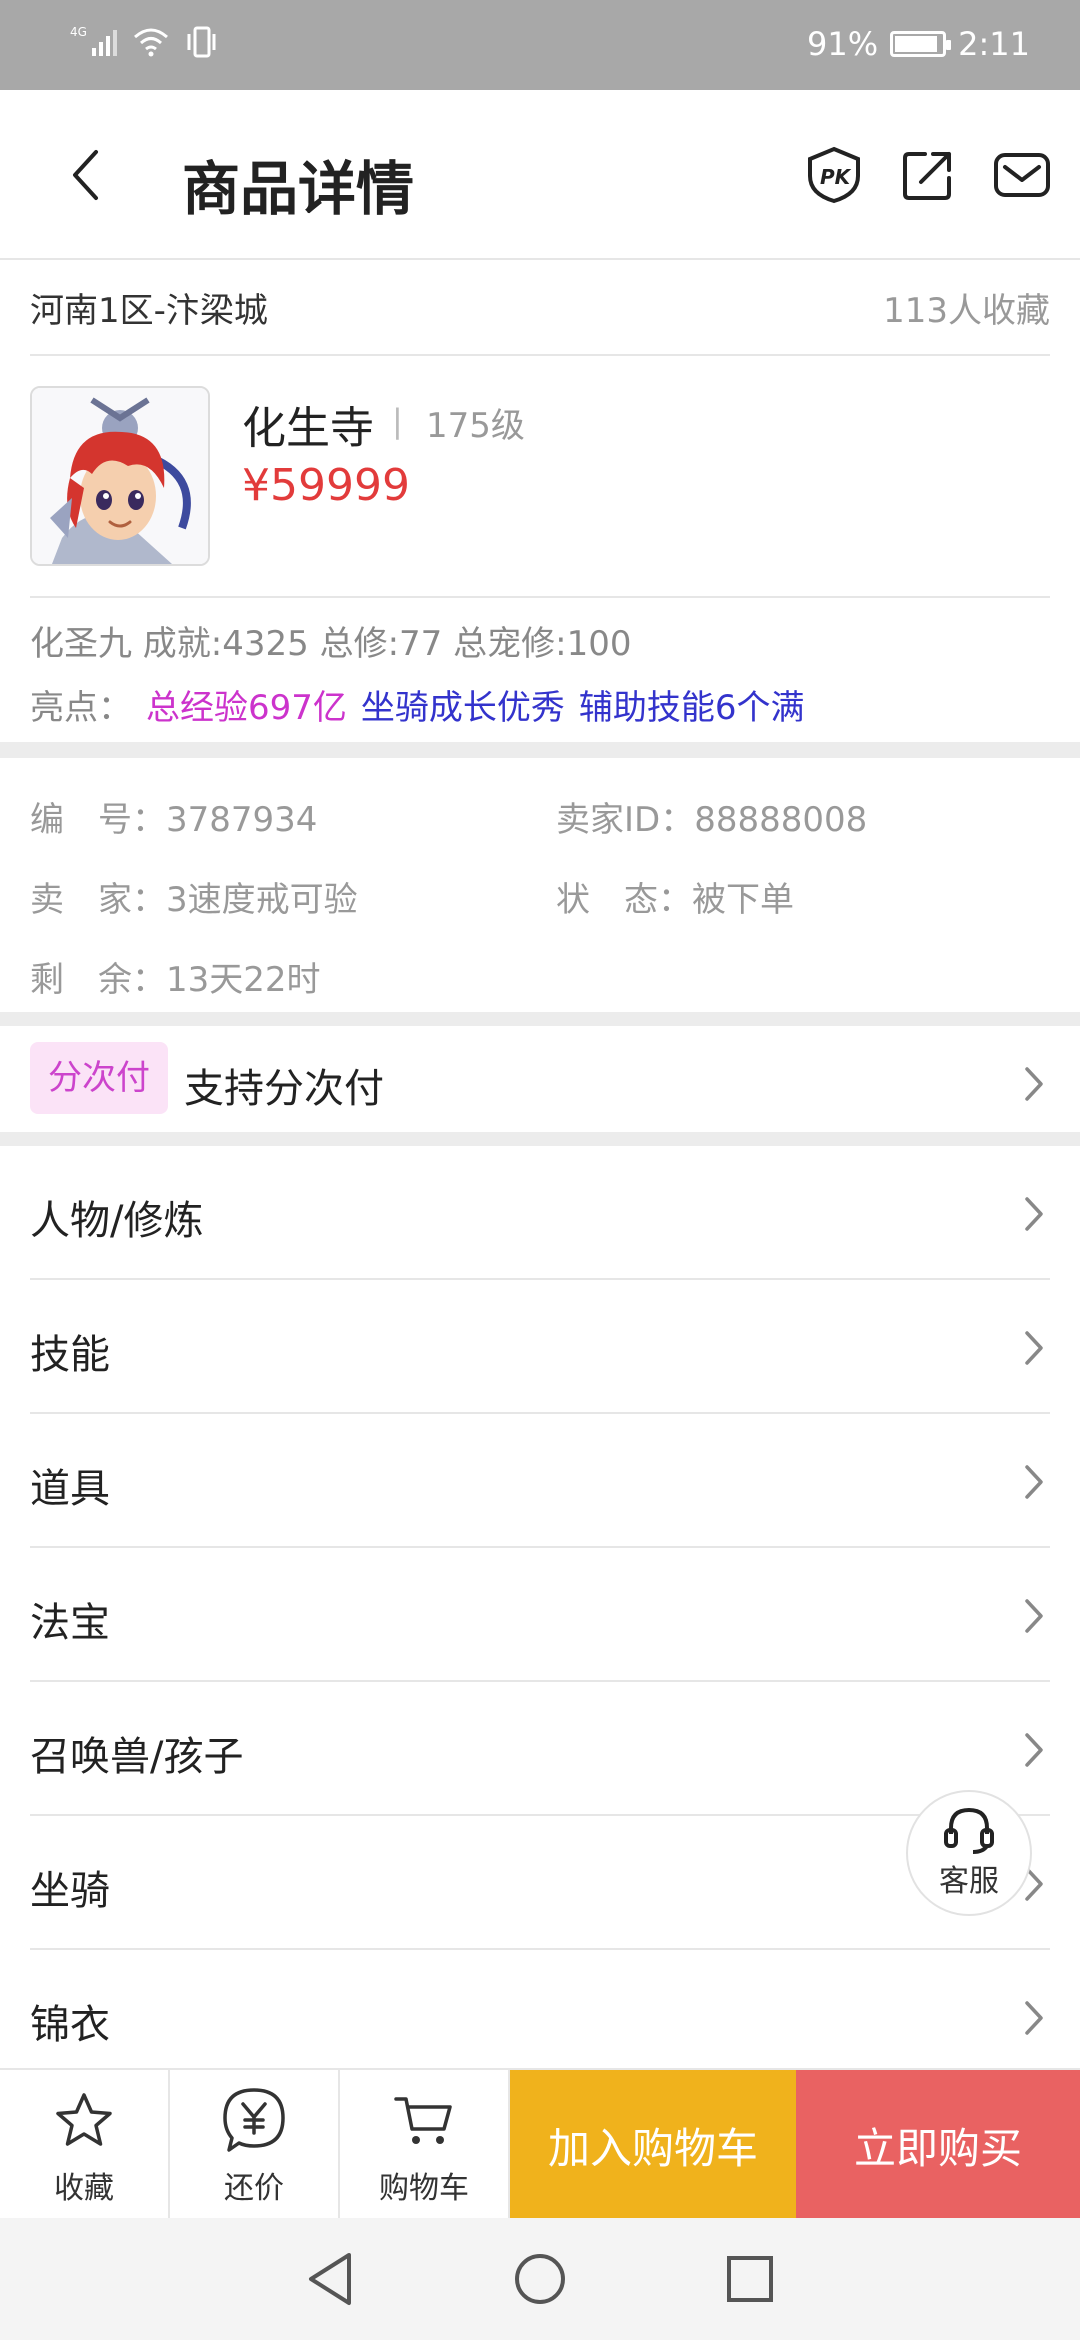 The image size is (1080, 2340). Describe the element at coordinates (969, 1881) in the screenshot. I see `customer-service-label: 客服` at that location.